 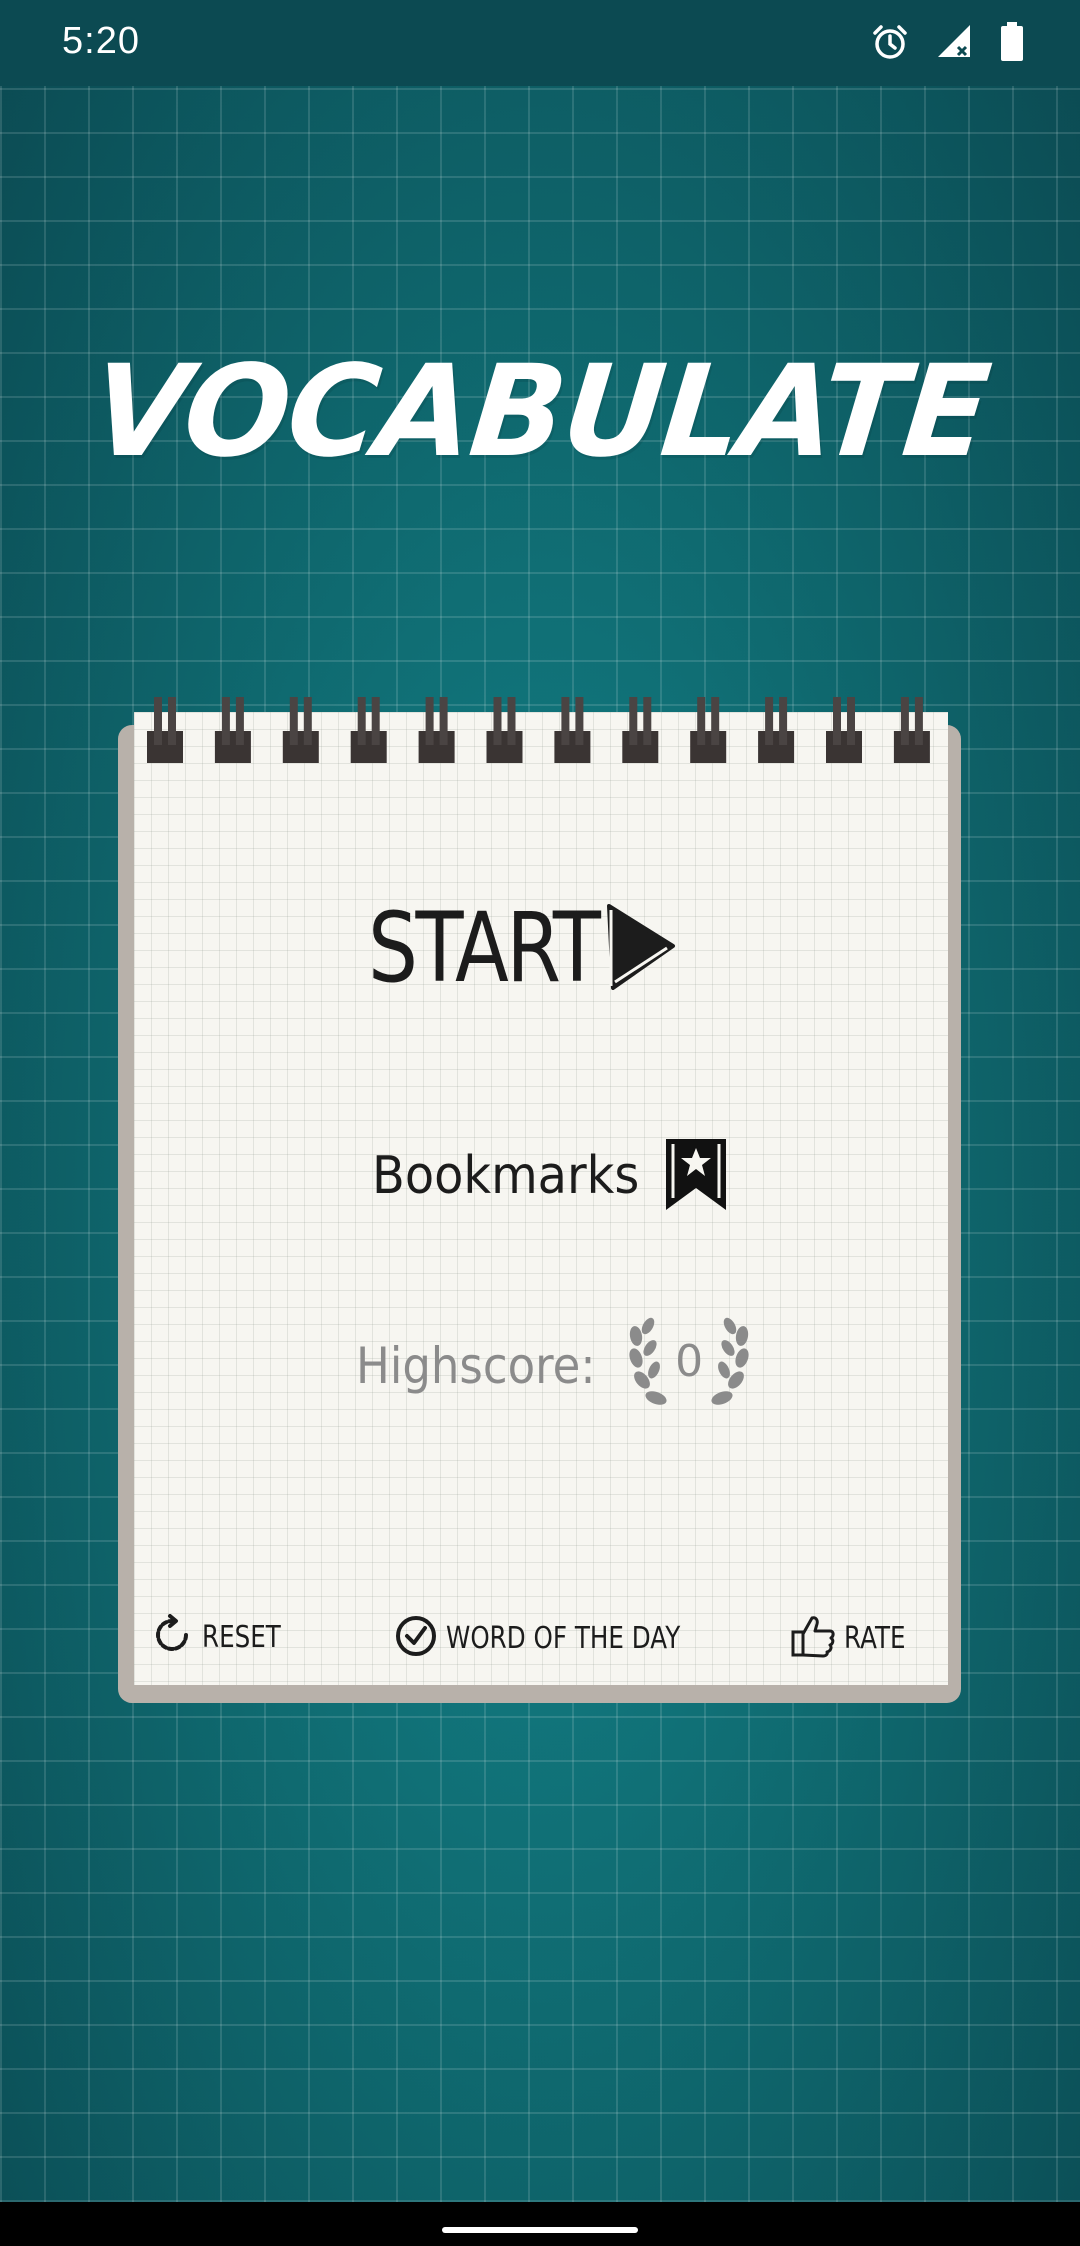 What do you see at coordinates (890, 44) in the screenshot?
I see `alarm-icon` at bounding box center [890, 44].